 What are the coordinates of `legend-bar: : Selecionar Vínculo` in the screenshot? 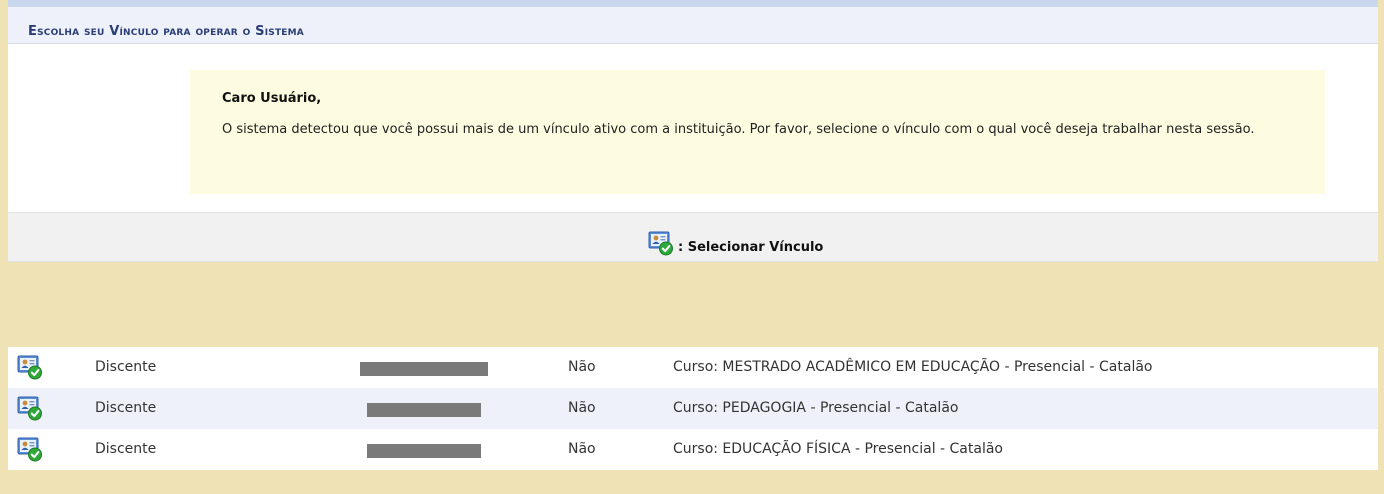 It's located at (693, 237).